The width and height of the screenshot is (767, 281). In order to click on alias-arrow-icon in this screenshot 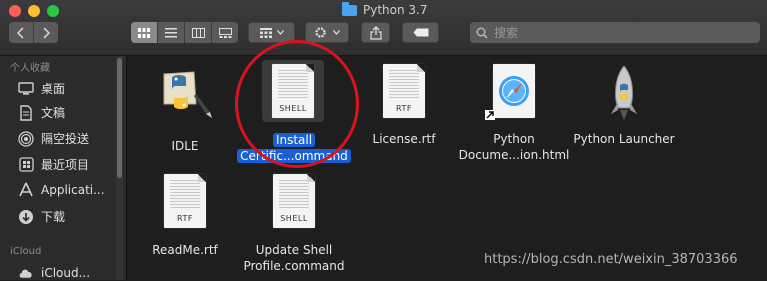, I will do `click(490, 115)`.